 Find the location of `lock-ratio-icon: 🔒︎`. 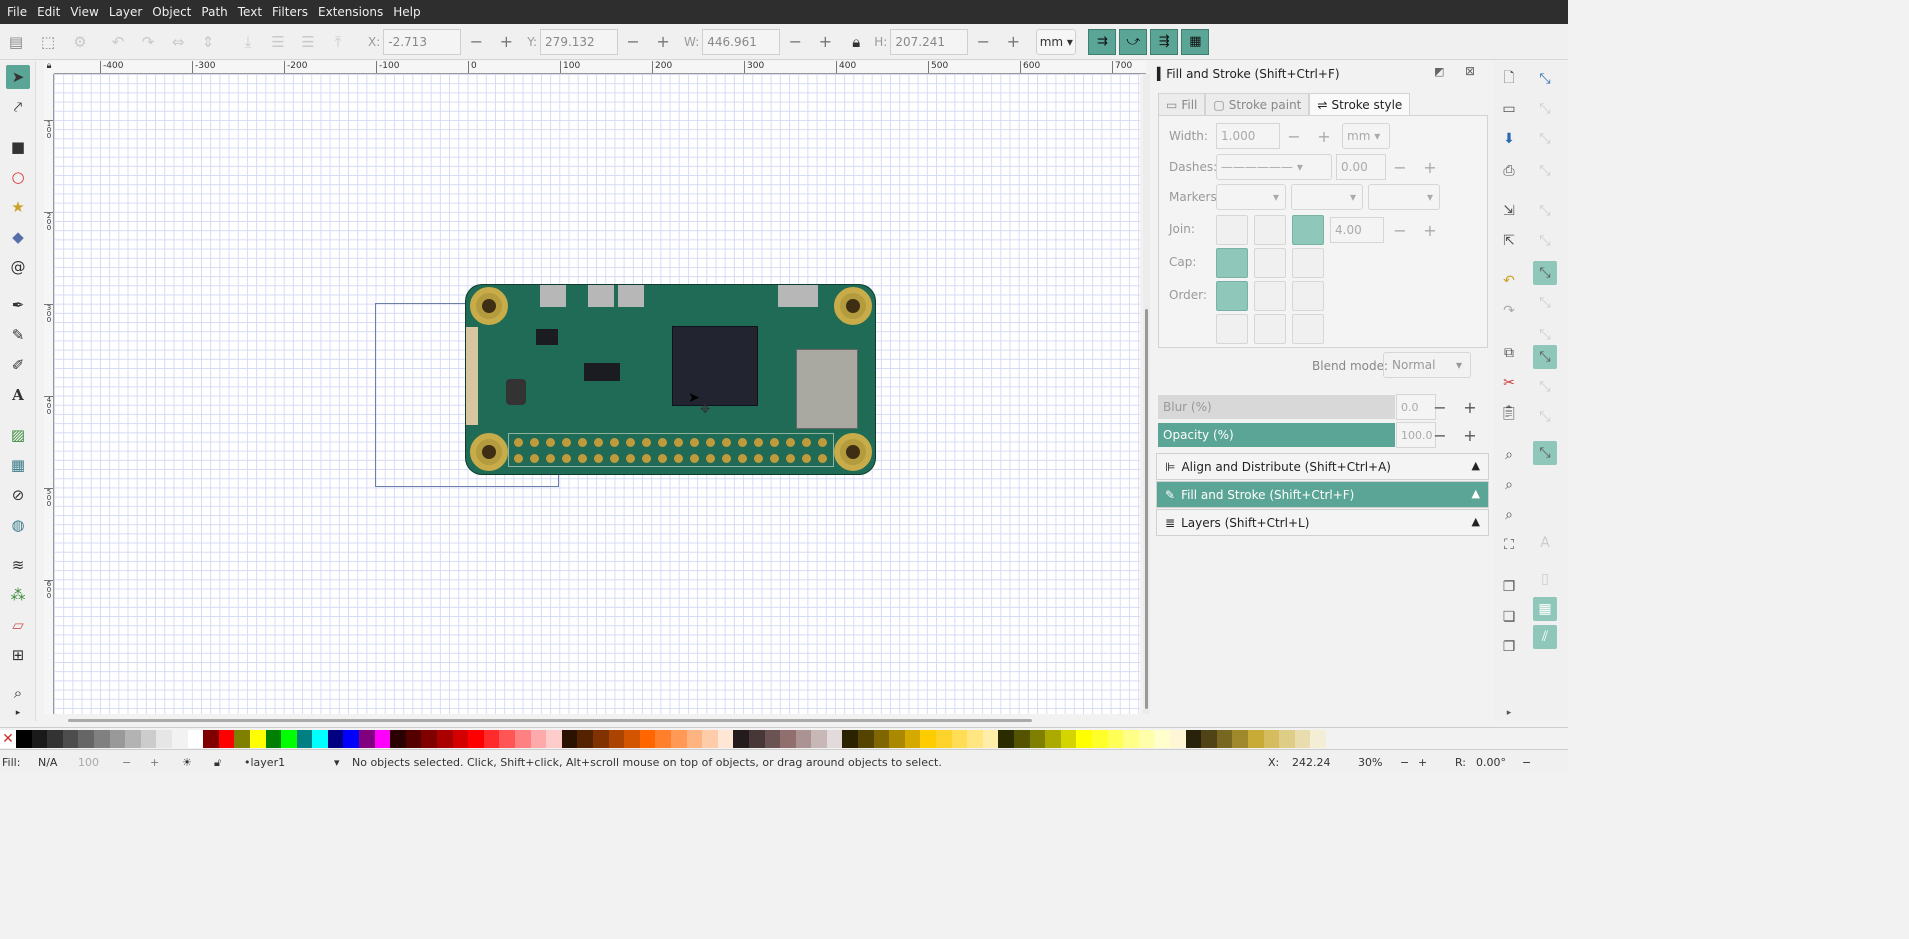

lock-ratio-icon: 🔒︎ is located at coordinates (856, 42).